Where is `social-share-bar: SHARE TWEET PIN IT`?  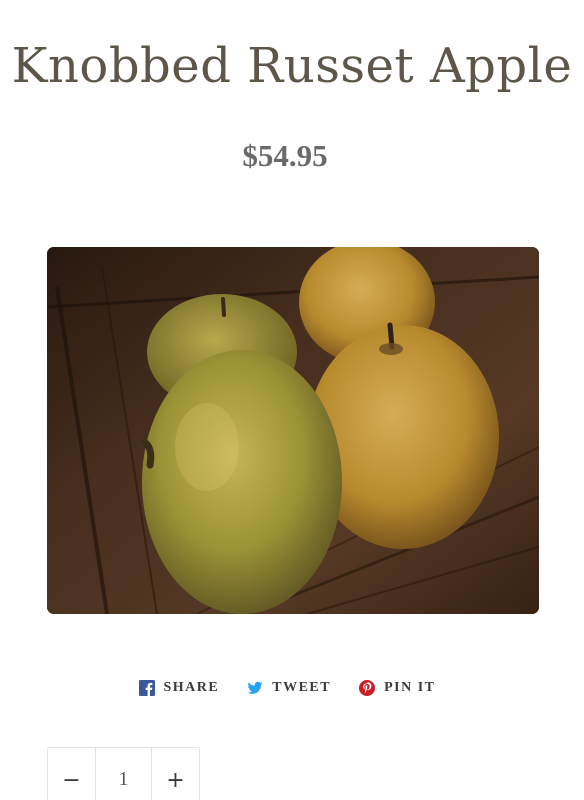 social-share-bar: SHARE TWEET PIN IT is located at coordinates (292, 688).